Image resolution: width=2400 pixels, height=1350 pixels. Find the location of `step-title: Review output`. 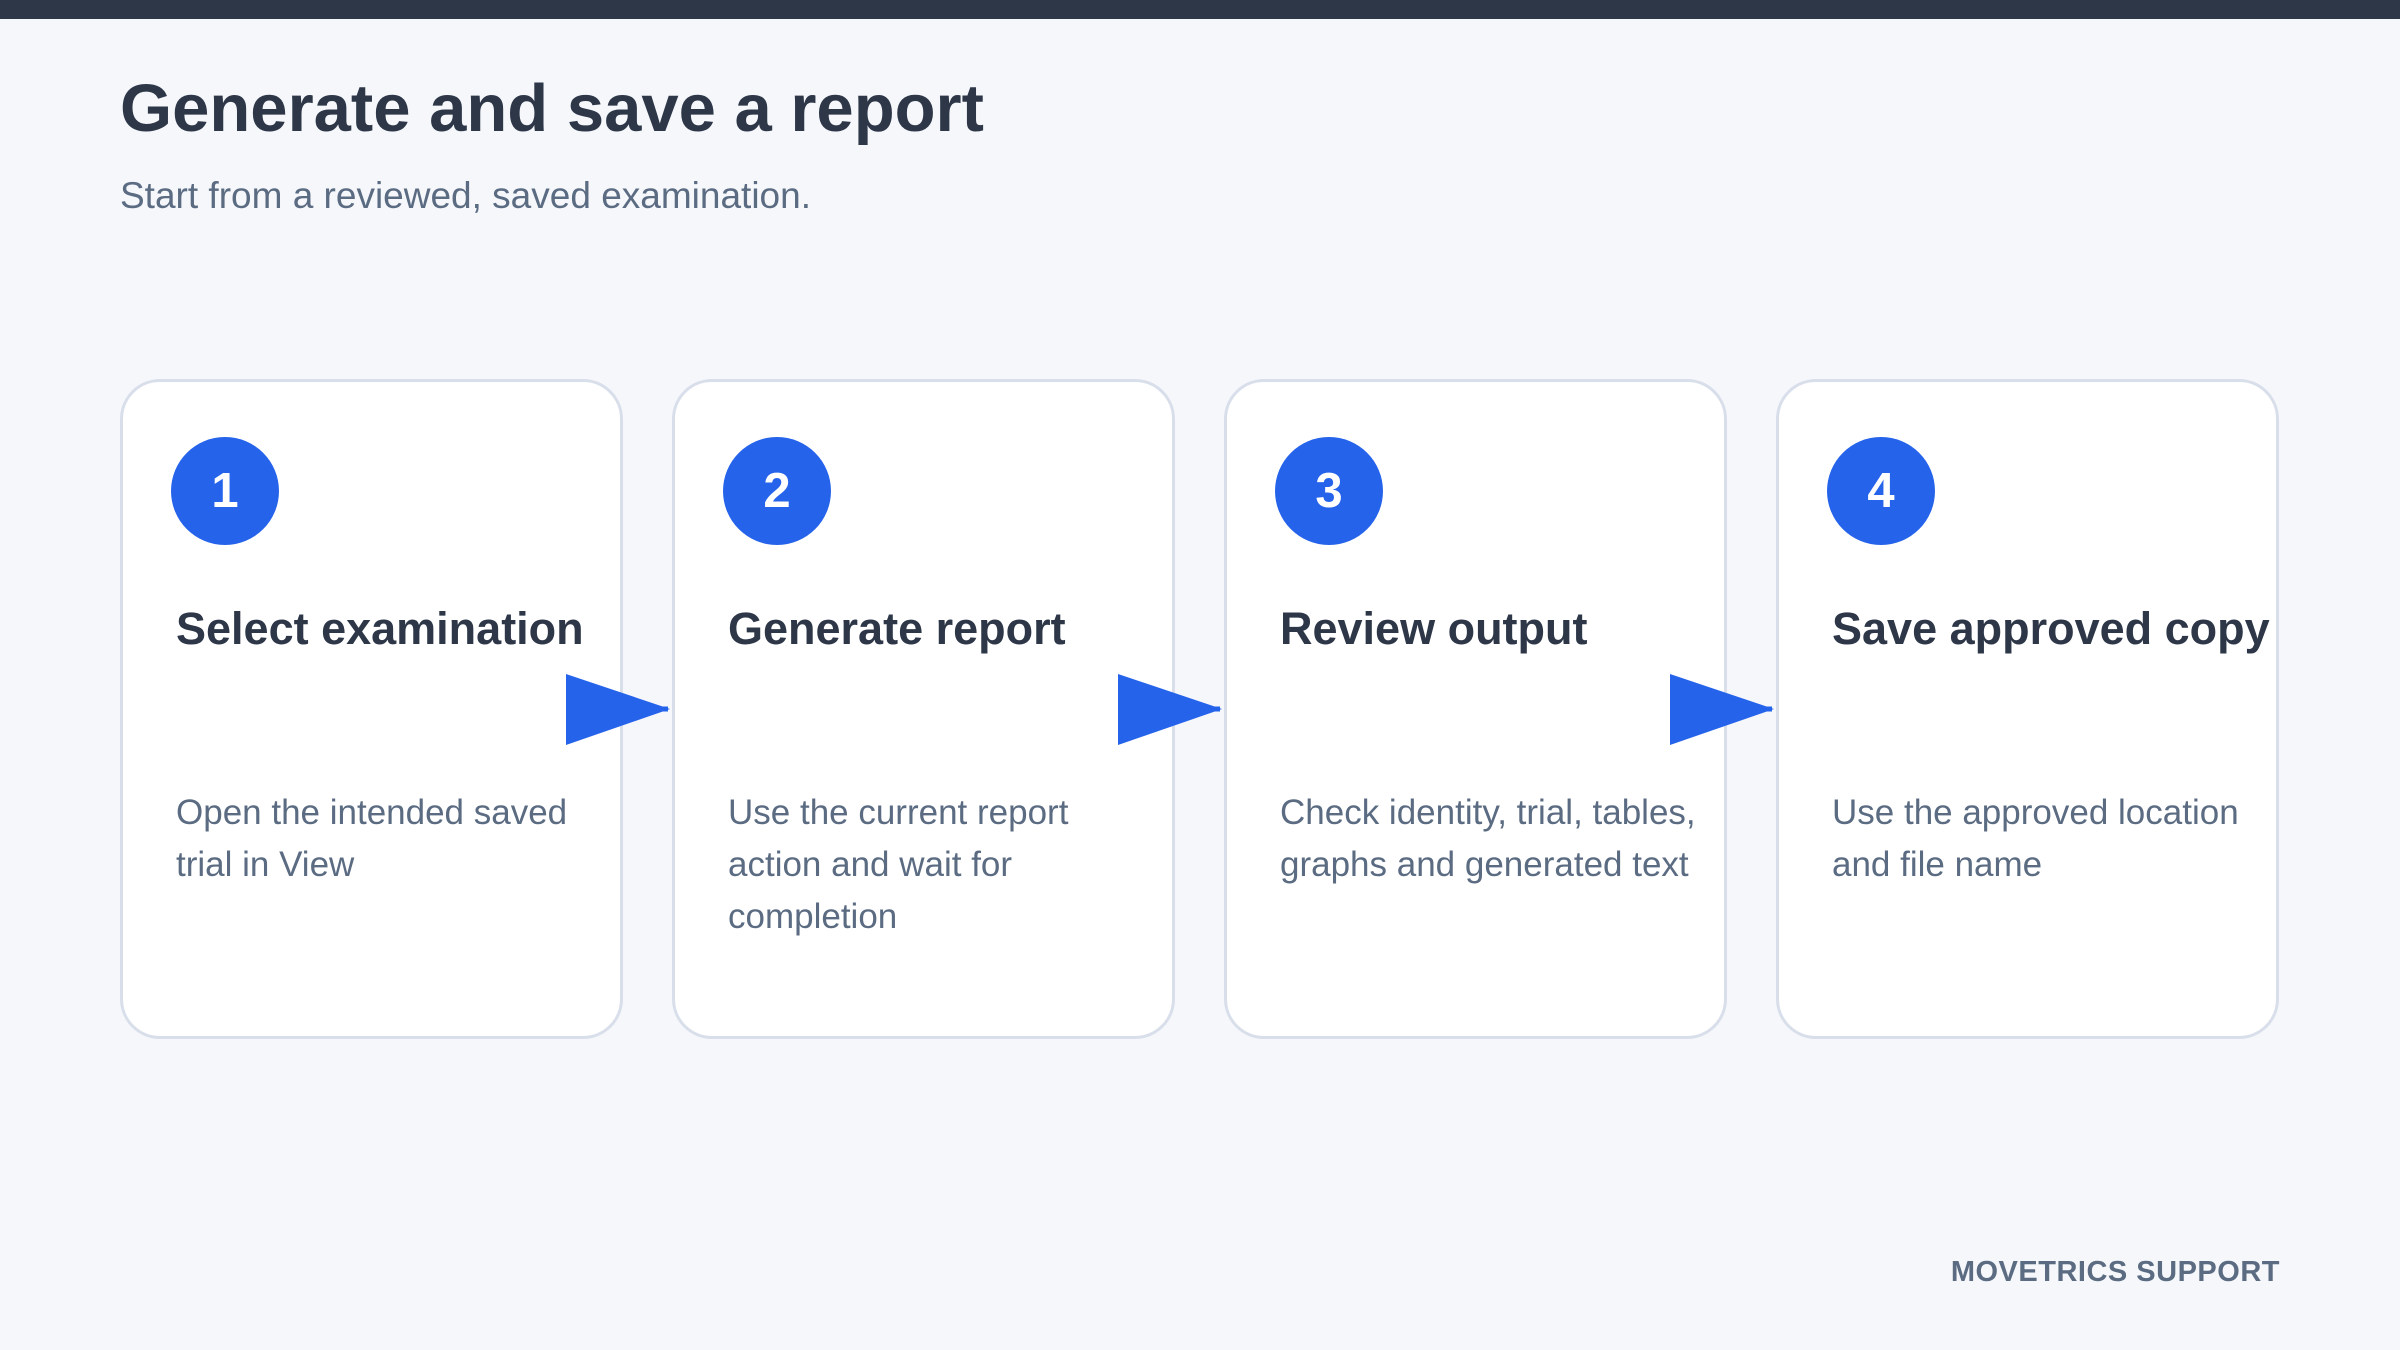

step-title: Review output is located at coordinates (1434, 628).